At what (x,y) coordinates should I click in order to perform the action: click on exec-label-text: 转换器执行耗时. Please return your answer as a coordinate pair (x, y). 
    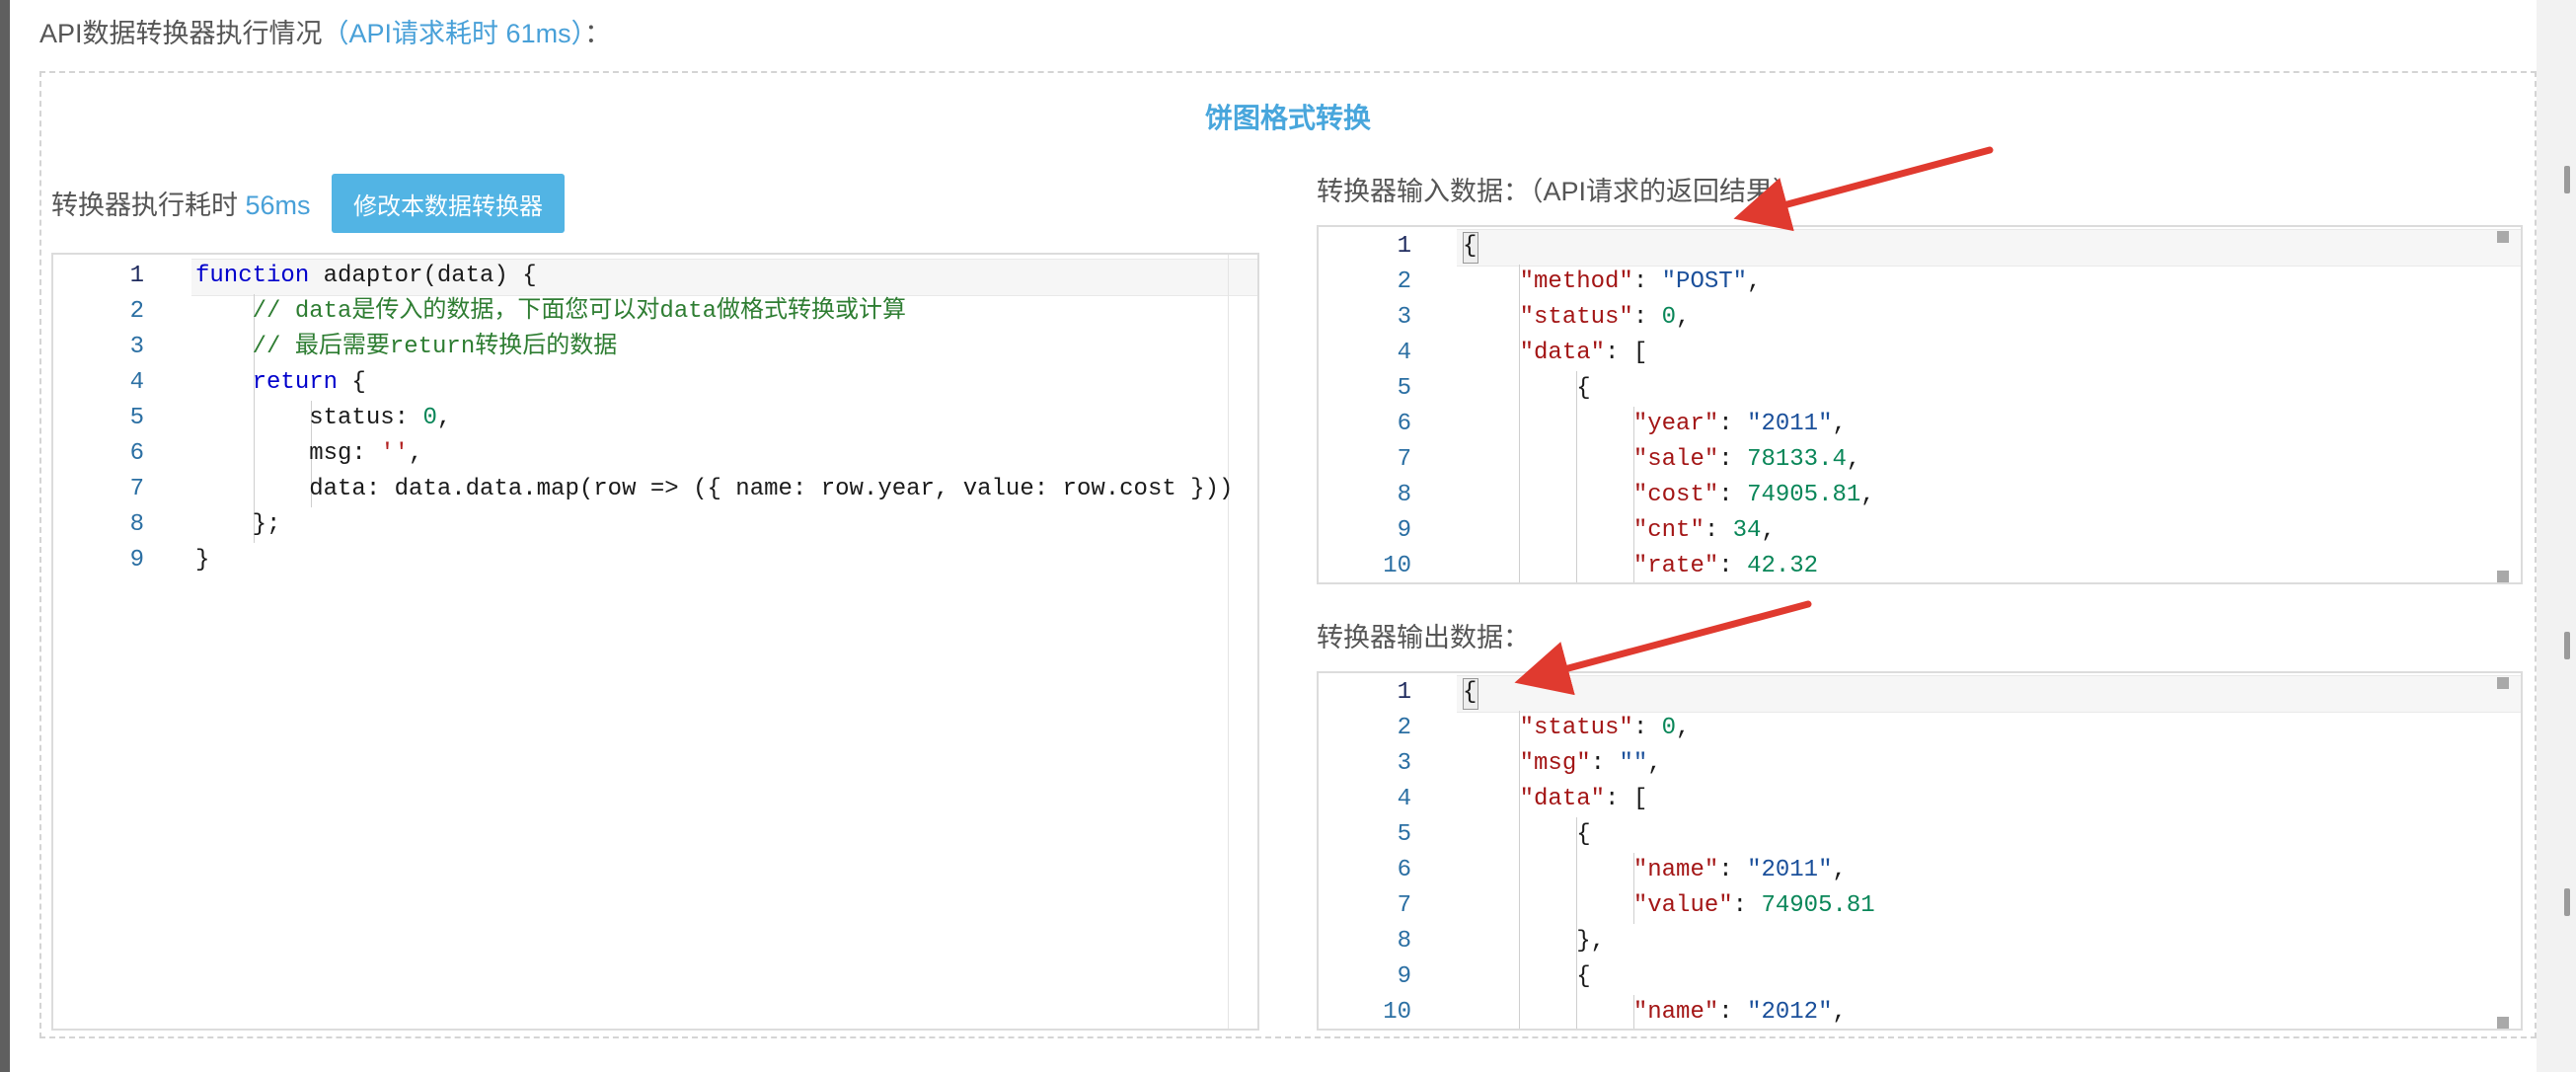
    Looking at the image, I should click on (144, 205).